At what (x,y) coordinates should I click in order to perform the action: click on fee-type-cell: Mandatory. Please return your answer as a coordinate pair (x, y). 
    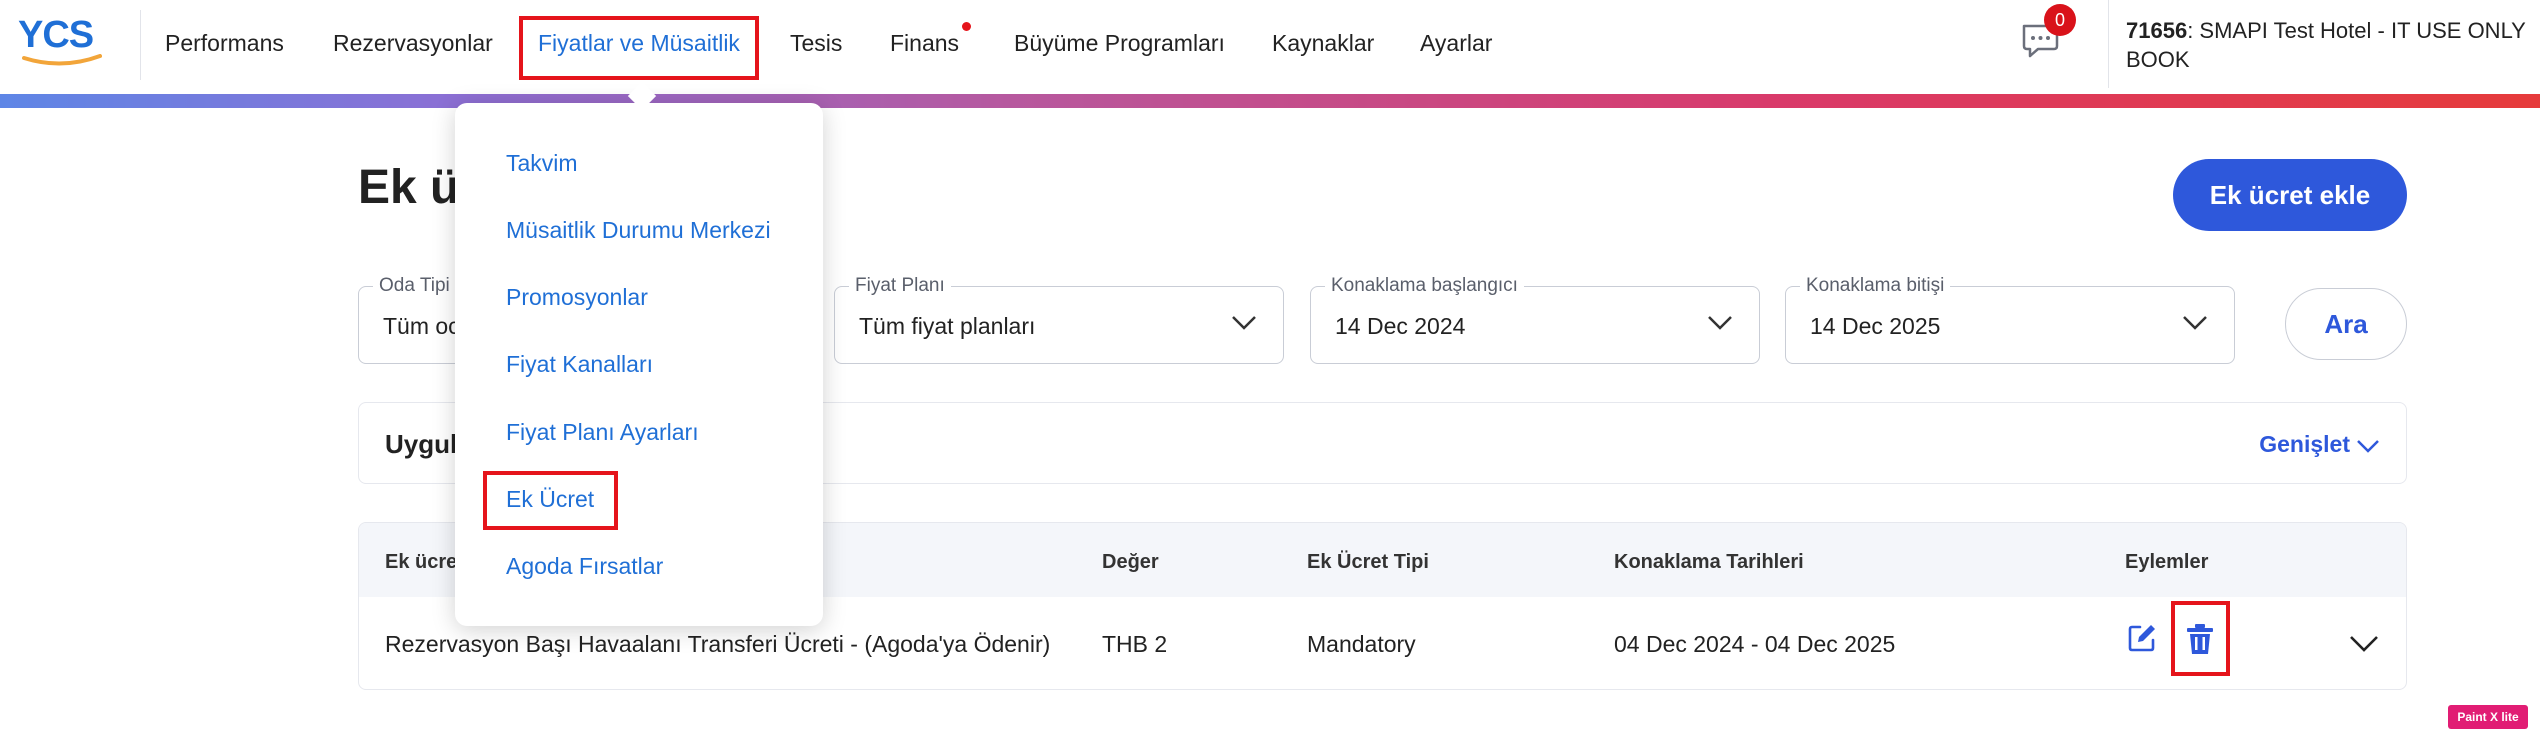
    Looking at the image, I should click on (1361, 644).